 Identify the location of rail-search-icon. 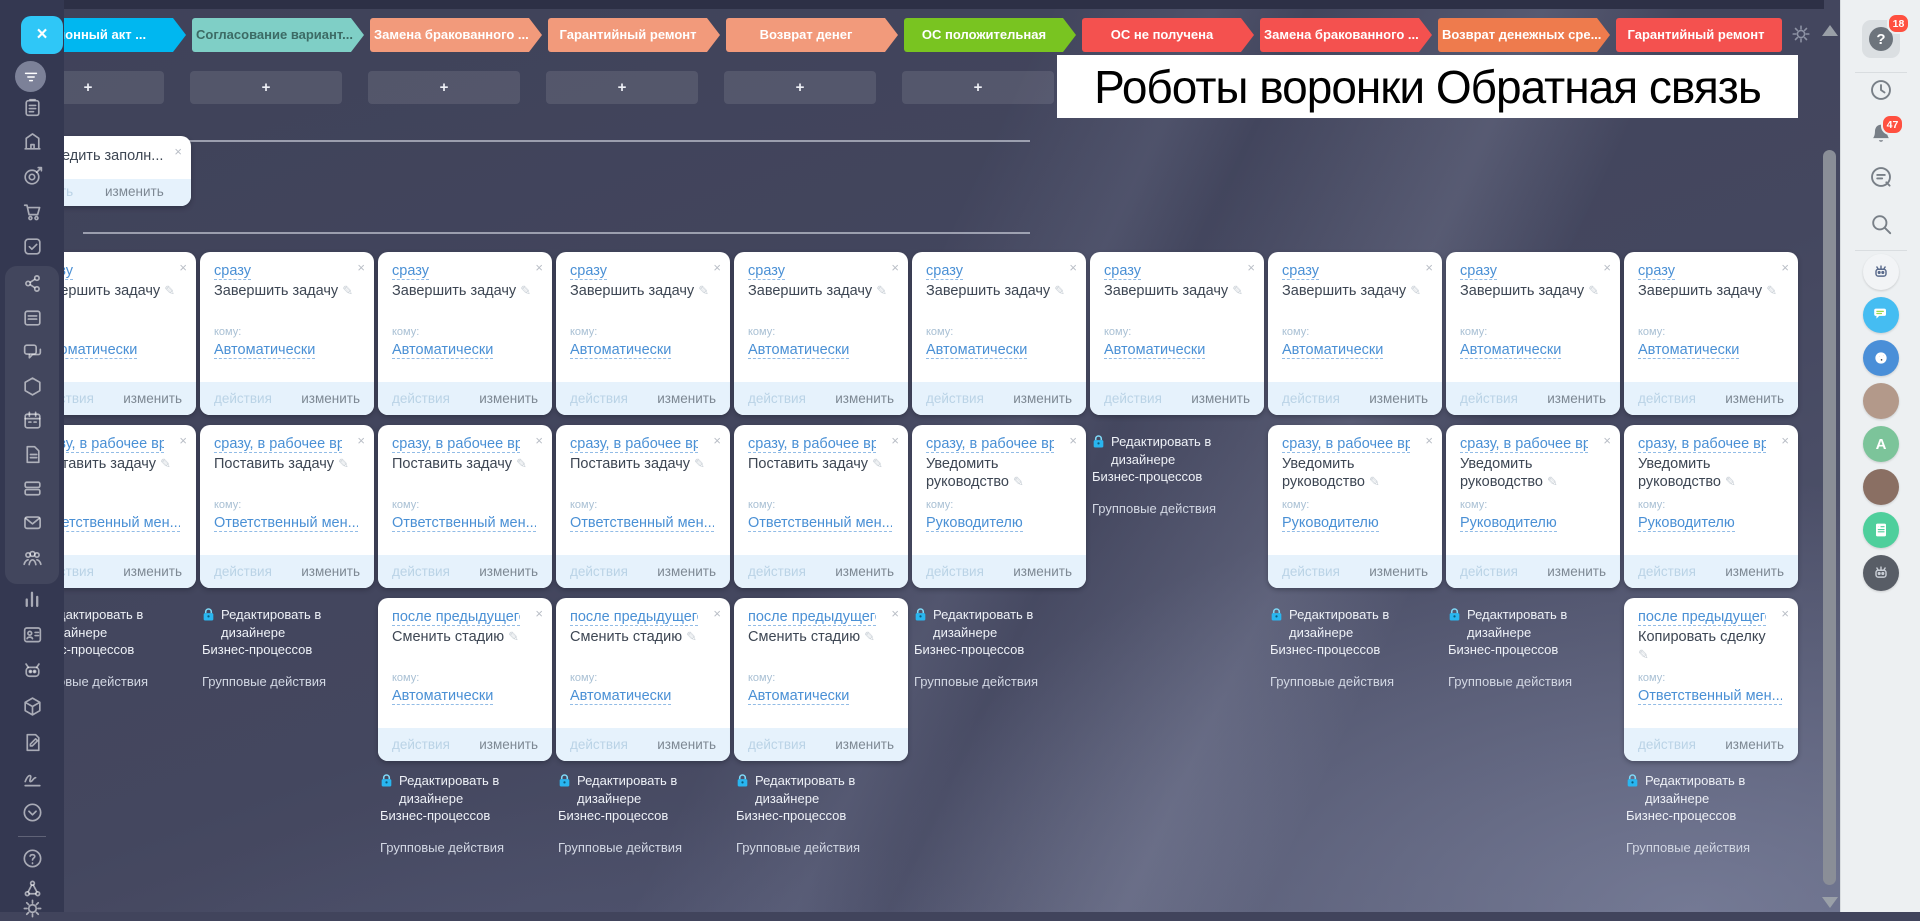
(1881, 224).